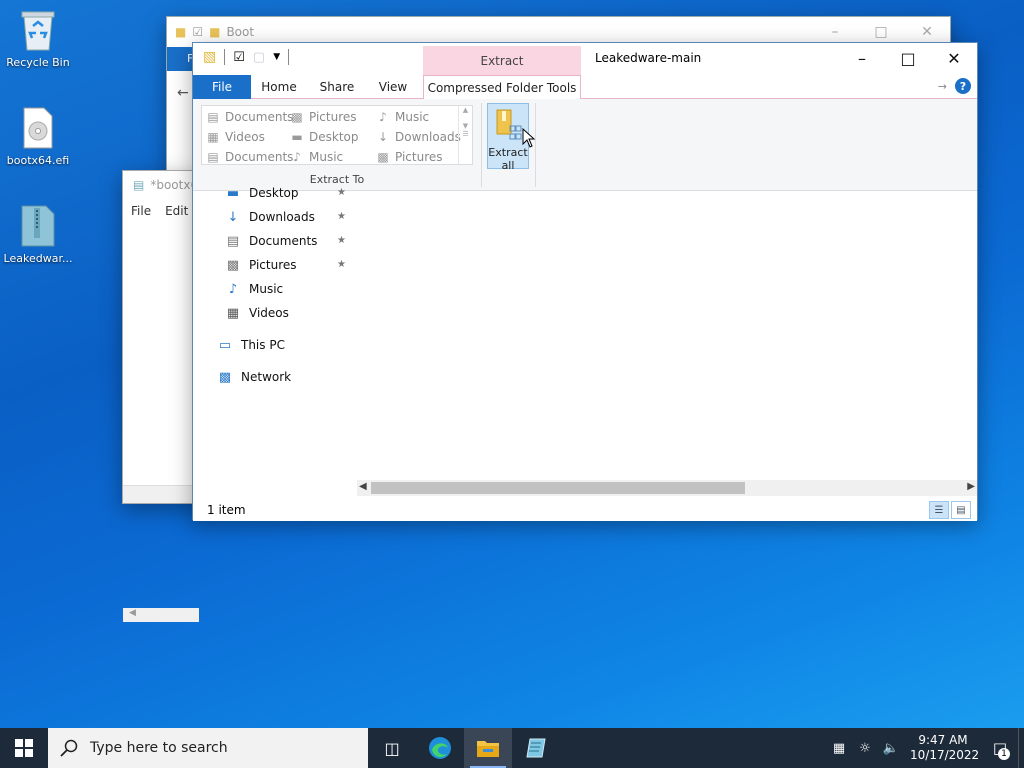 The image size is (1024, 768). What do you see at coordinates (209, 57) in the screenshot?
I see `zip-folder-icon: ▧` at bounding box center [209, 57].